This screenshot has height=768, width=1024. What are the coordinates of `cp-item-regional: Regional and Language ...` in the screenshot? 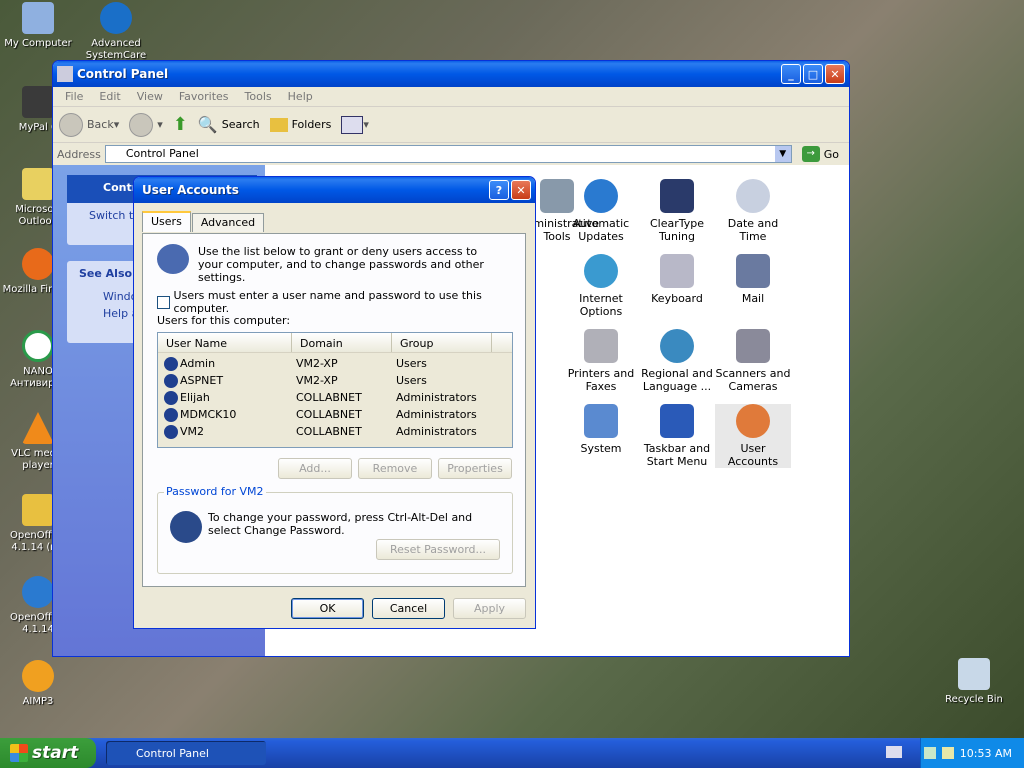 It's located at (677, 361).